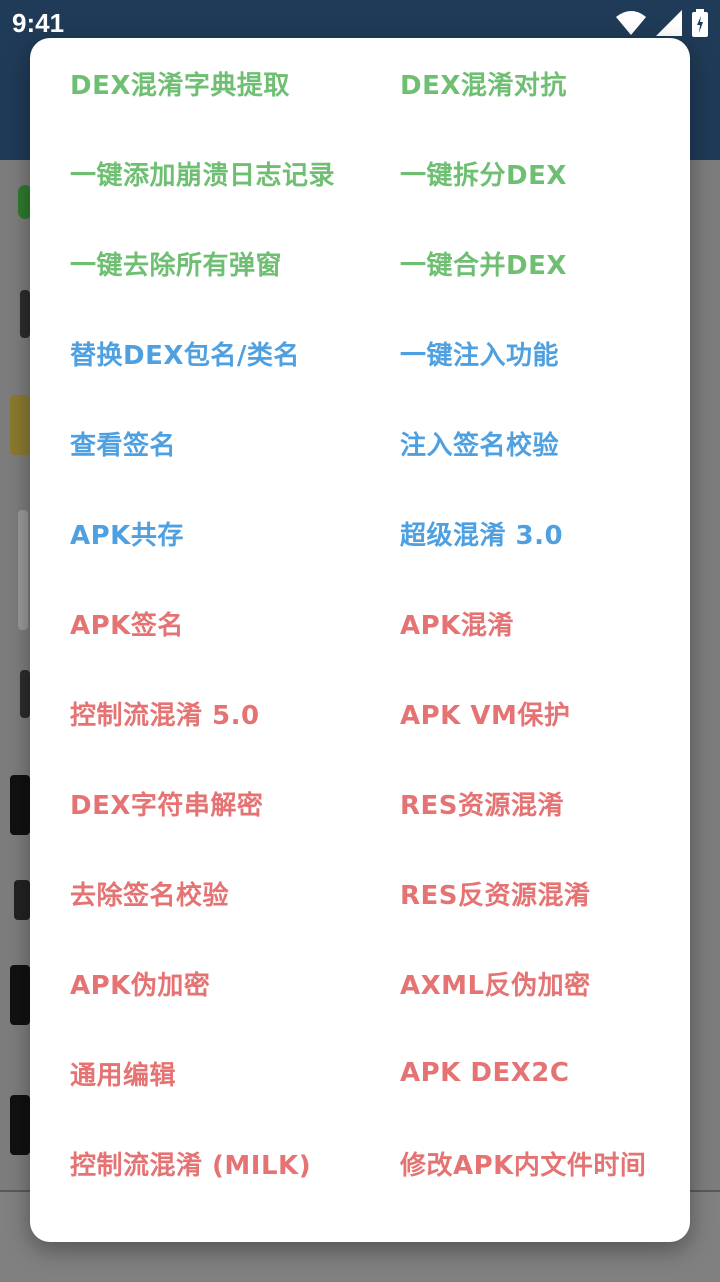 This screenshot has width=720, height=1282. What do you see at coordinates (525, 713) in the screenshot?
I see `menu-item: APK VM保护` at bounding box center [525, 713].